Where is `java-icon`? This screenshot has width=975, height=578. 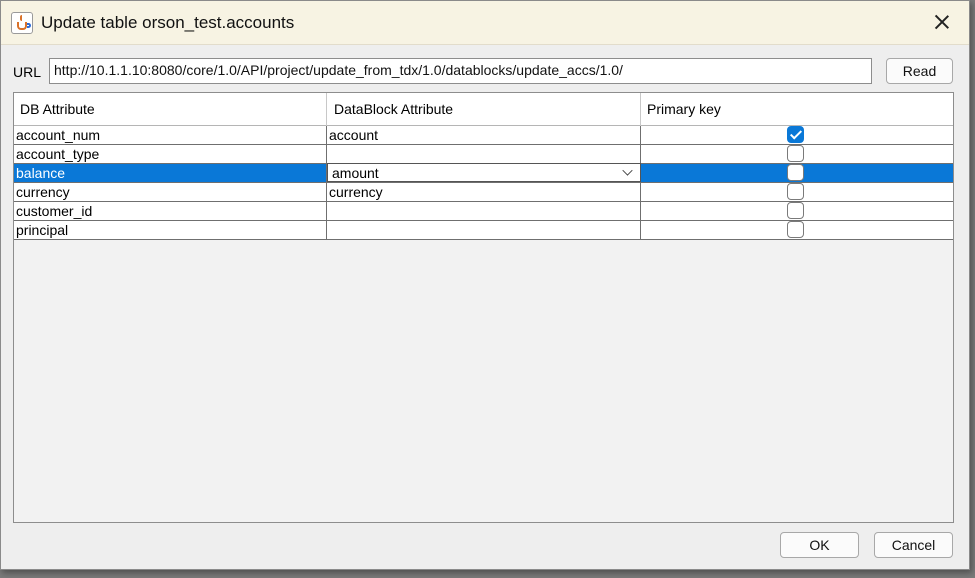 java-icon is located at coordinates (22, 23).